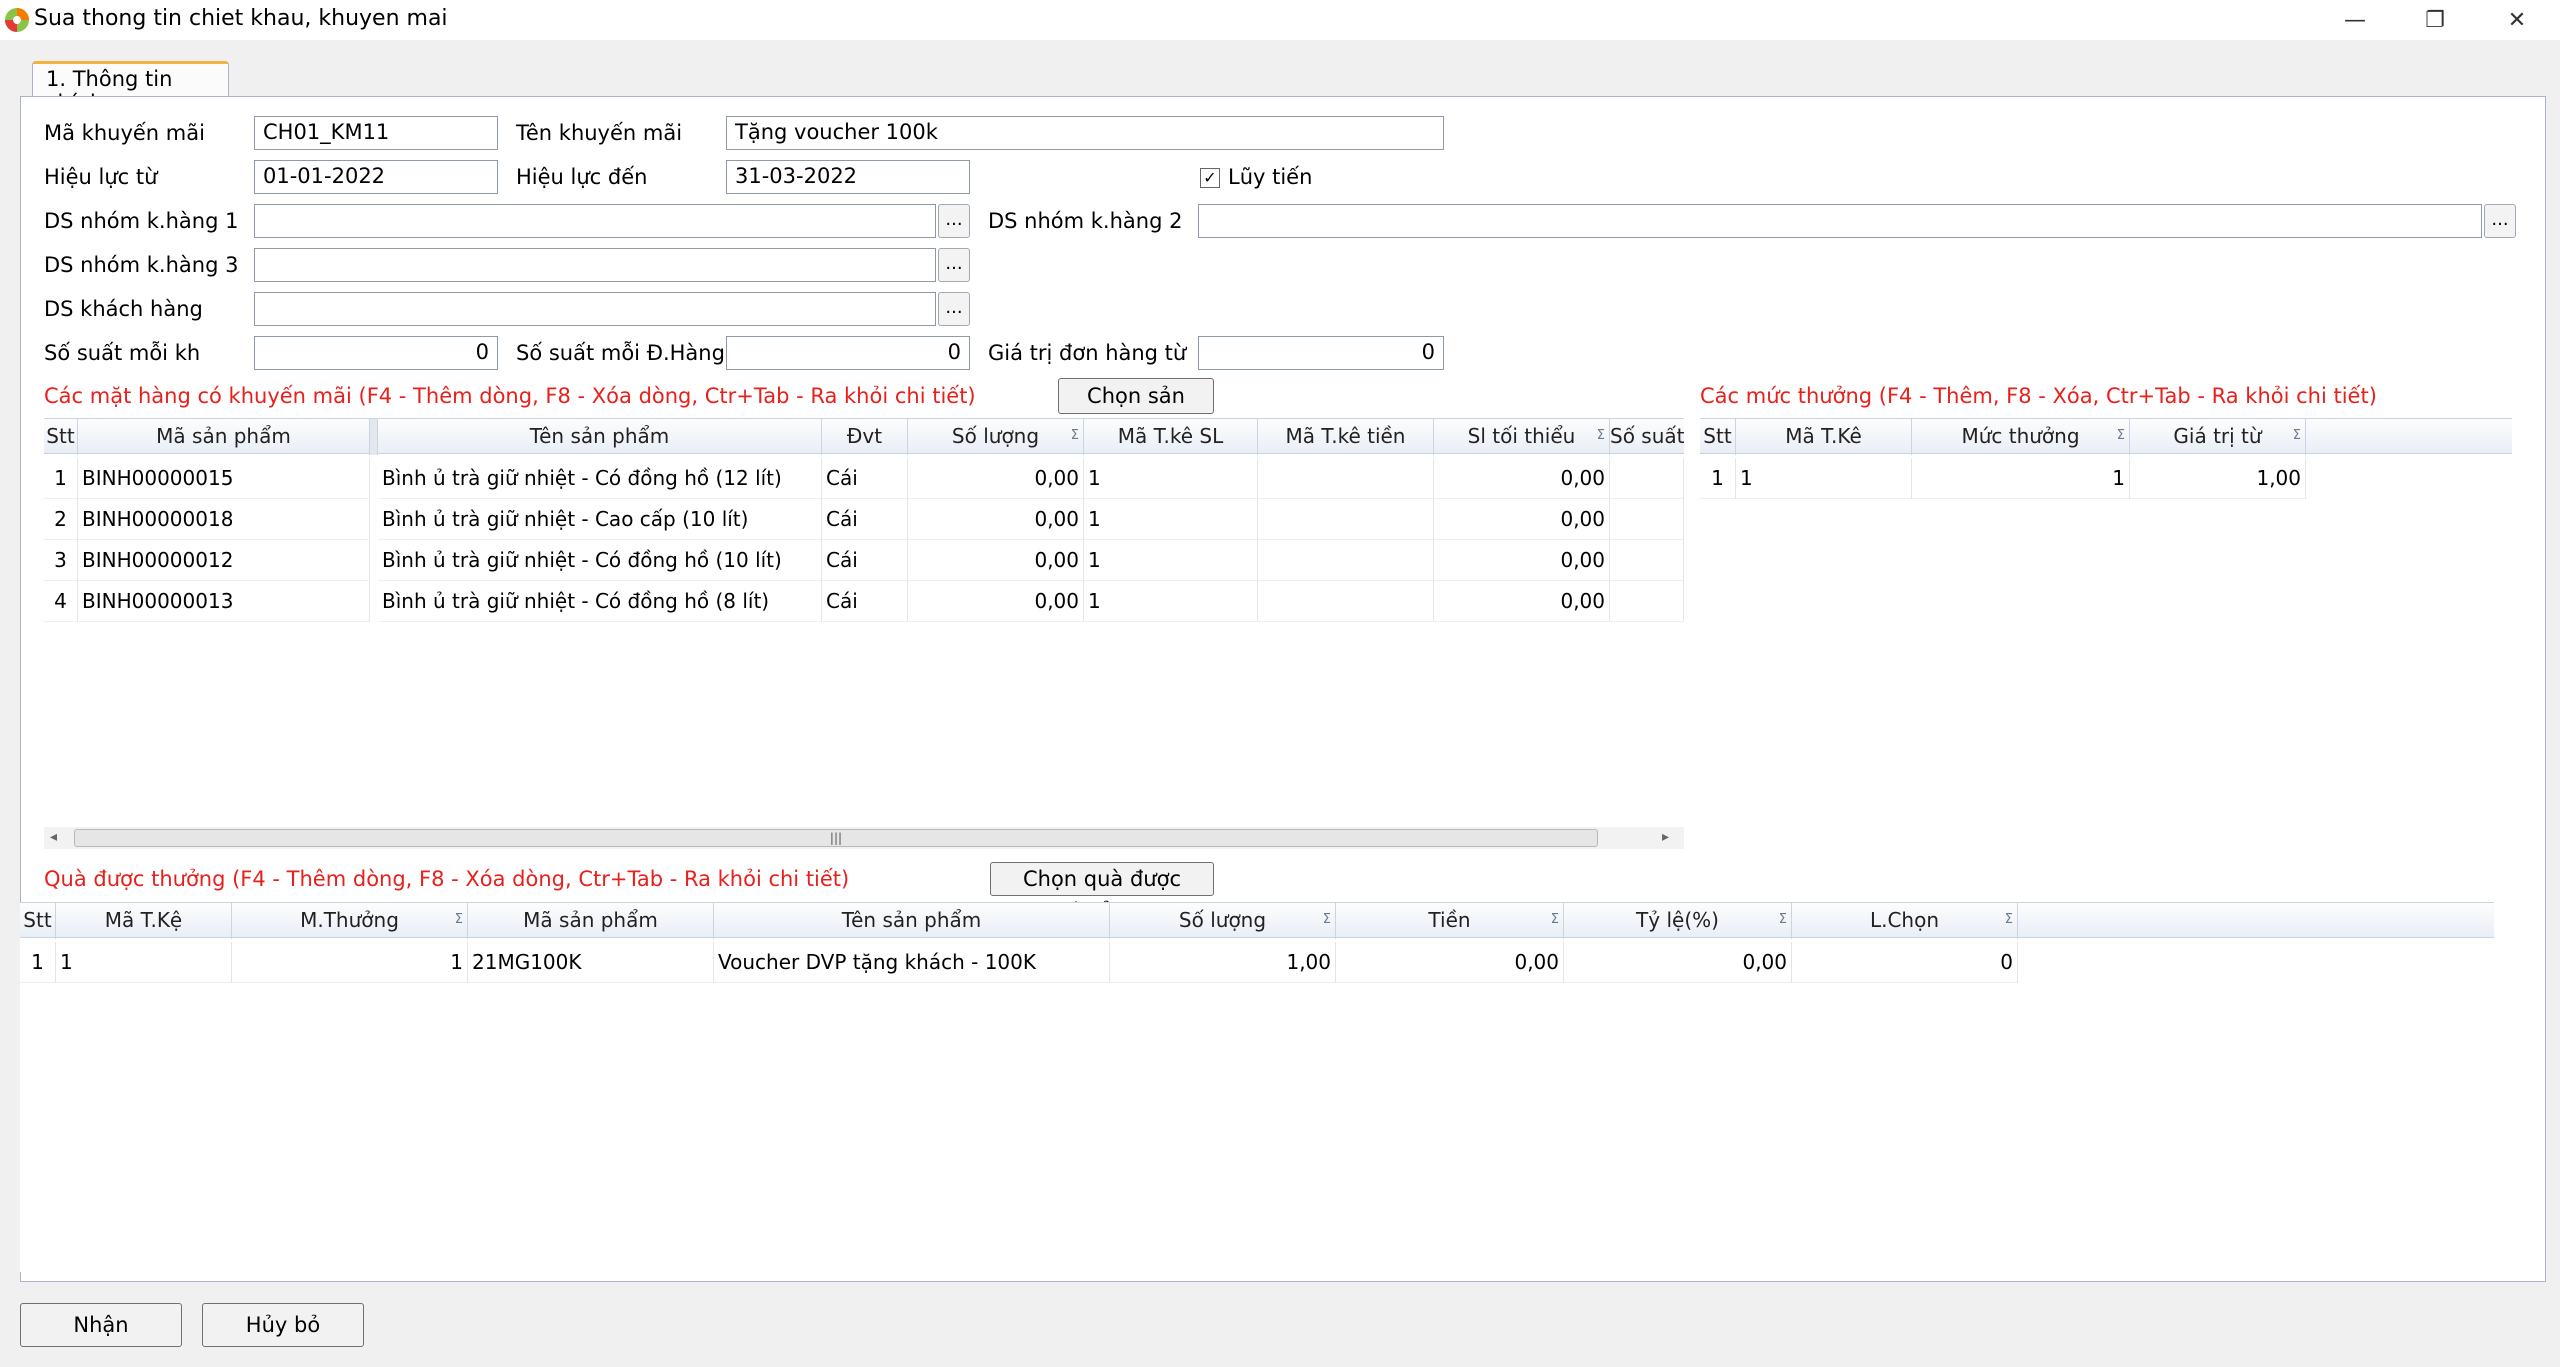  I want to click on hieu-luc-den-input: 31-03-2022, so click(848, 177).